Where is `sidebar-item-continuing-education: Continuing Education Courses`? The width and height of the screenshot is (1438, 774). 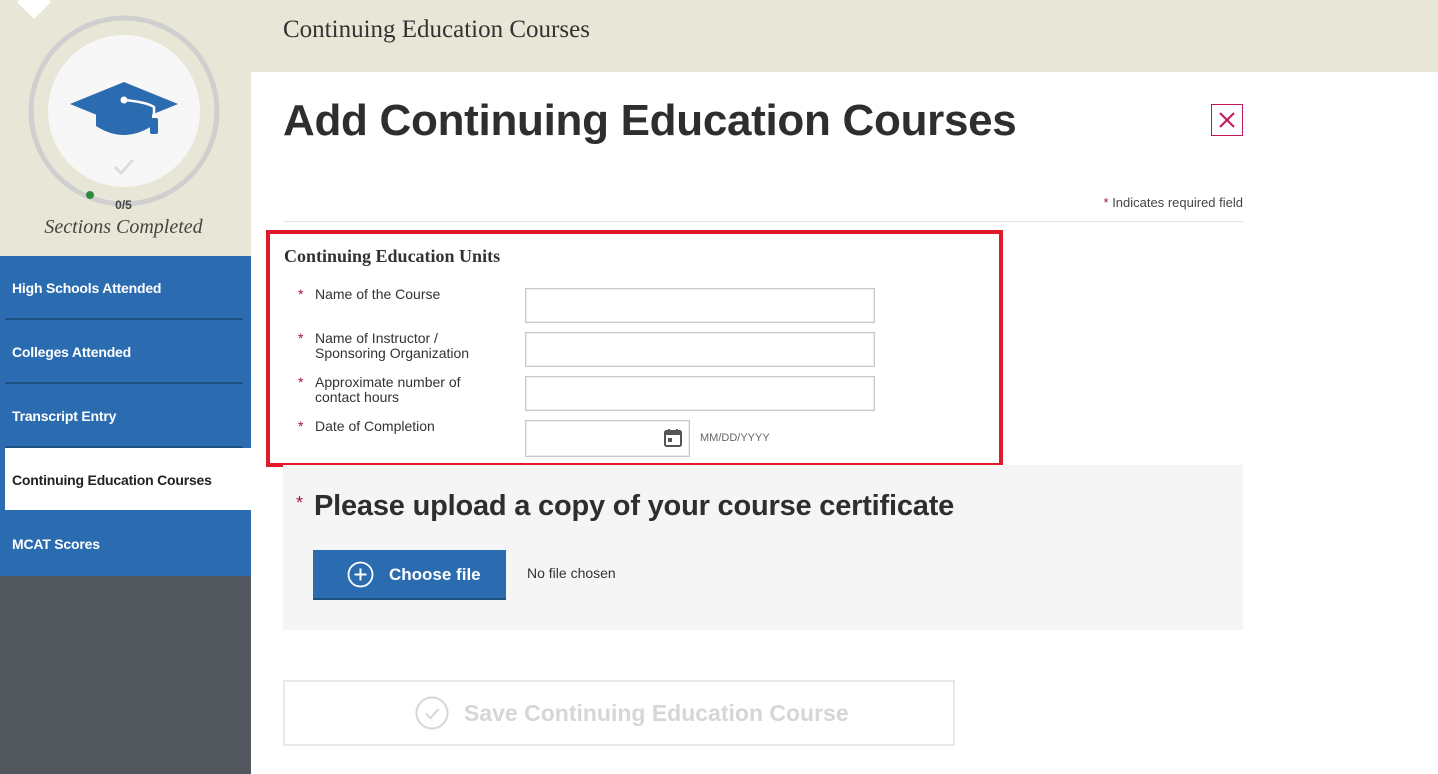
sidebar-item-continuing-education: Continuing Education Courses is located at coordinates (125, 480).